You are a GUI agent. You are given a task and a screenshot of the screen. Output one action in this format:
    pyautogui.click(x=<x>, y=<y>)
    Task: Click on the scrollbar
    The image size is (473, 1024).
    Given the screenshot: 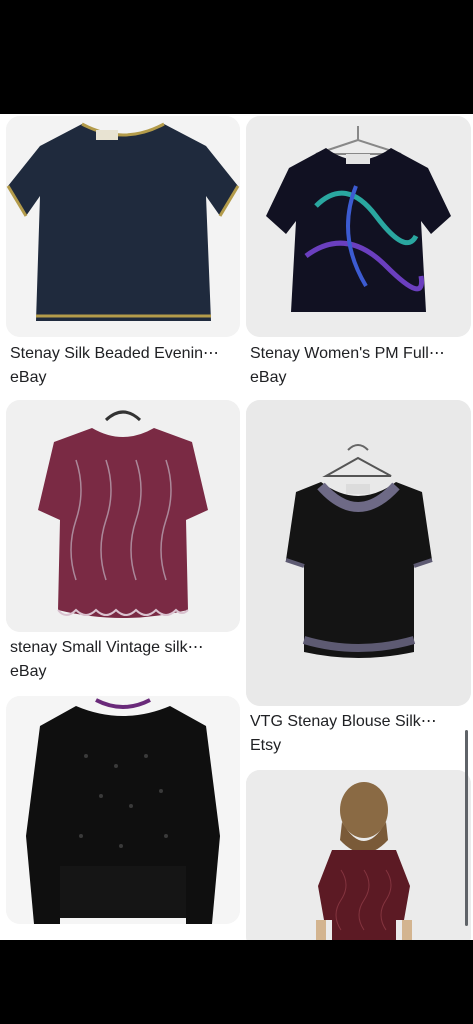 What is the action you would take?
    pyautogui.click(x=466, y=828)
    